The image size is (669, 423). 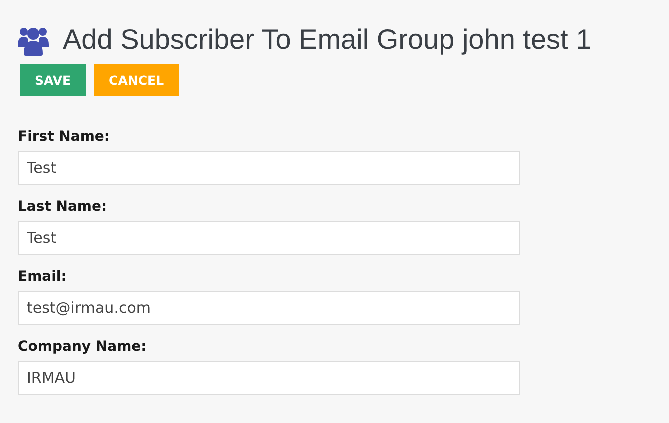 I want to click on field-label: Last Name:, so click(x=63, y=207).